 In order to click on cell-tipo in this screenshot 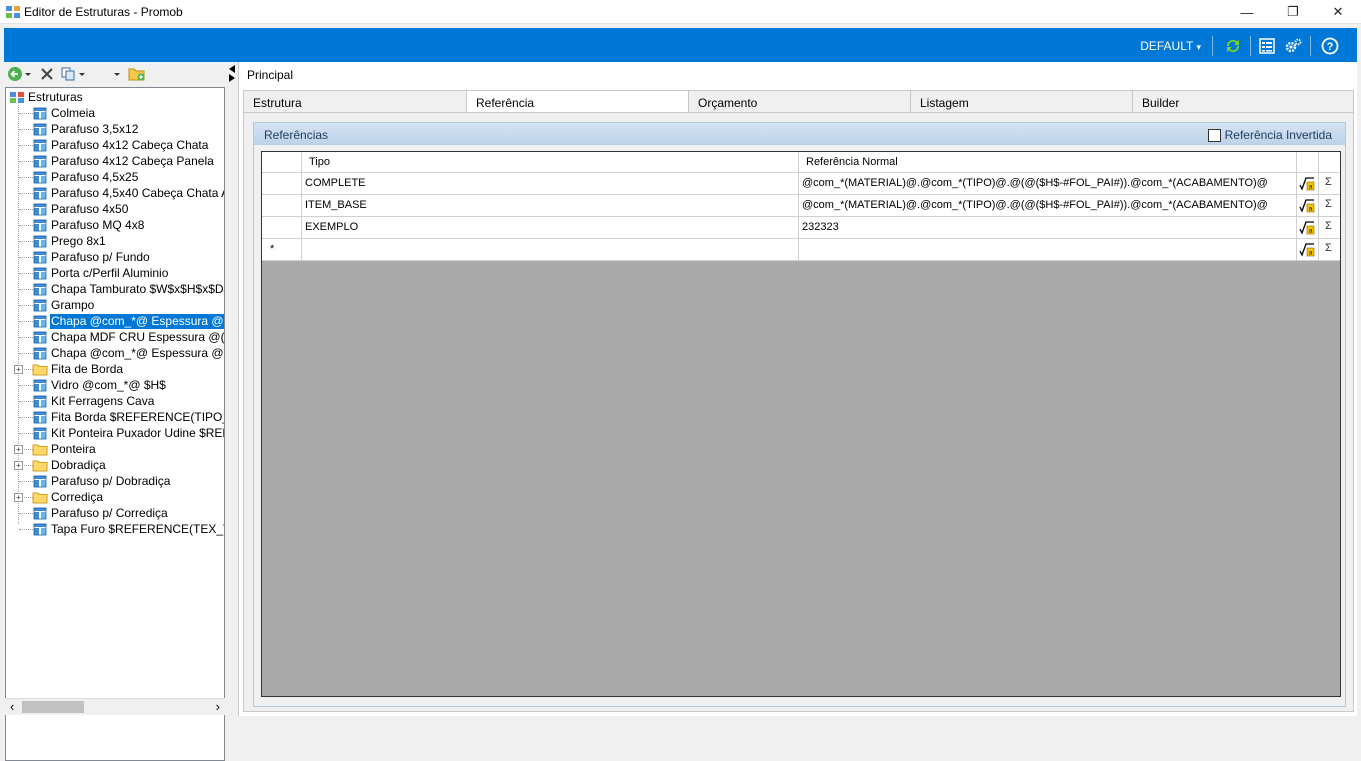, I will do `click(550, 249)`.